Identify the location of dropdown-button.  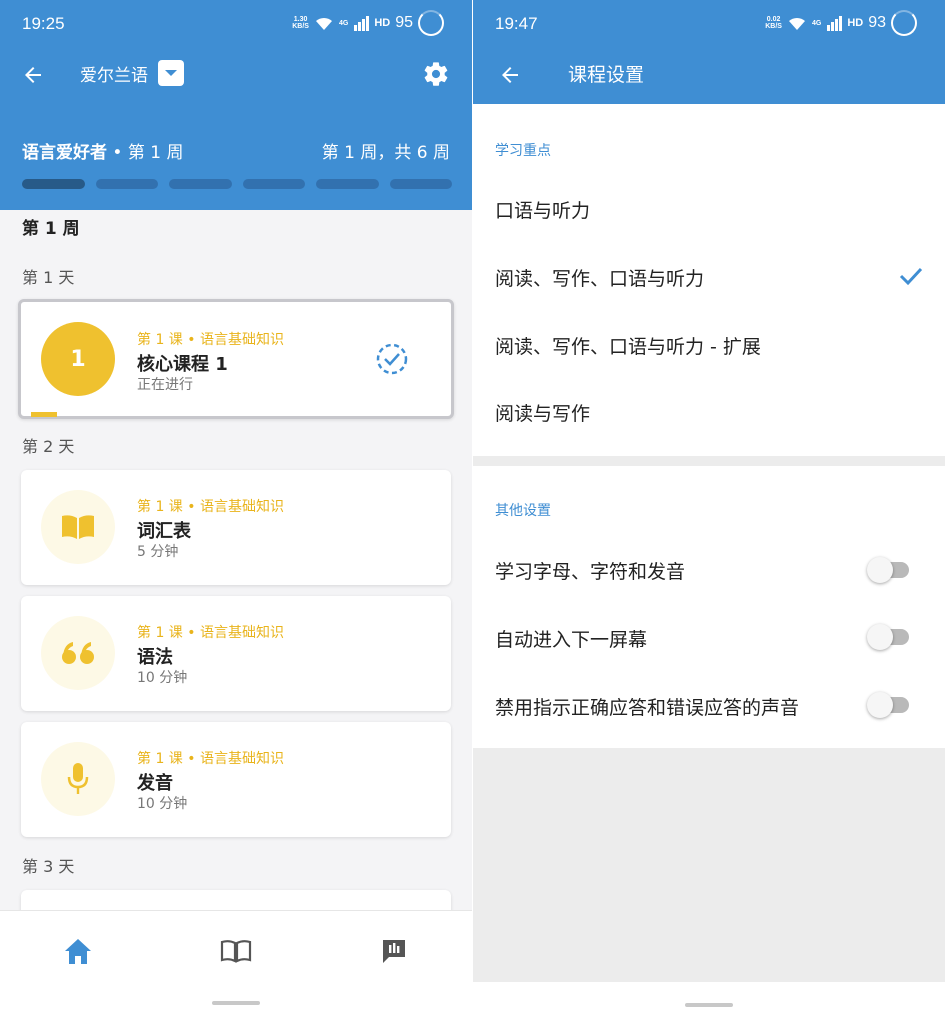
(171, 73).